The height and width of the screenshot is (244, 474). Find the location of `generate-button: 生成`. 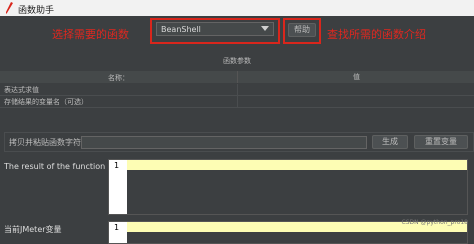

generate-button: 生成 is located at coordinates (390, 142).